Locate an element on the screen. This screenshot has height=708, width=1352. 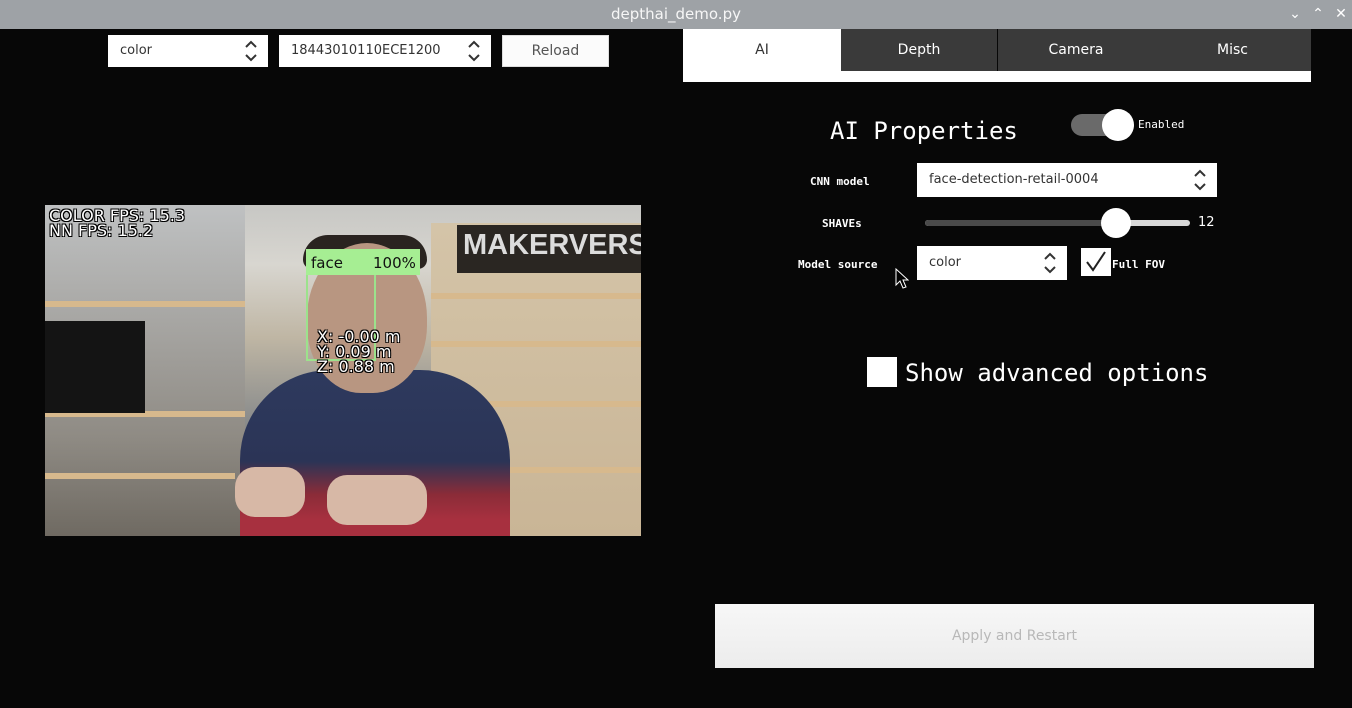
enabled-label: Enabled is located at coordinates (1161, 124).